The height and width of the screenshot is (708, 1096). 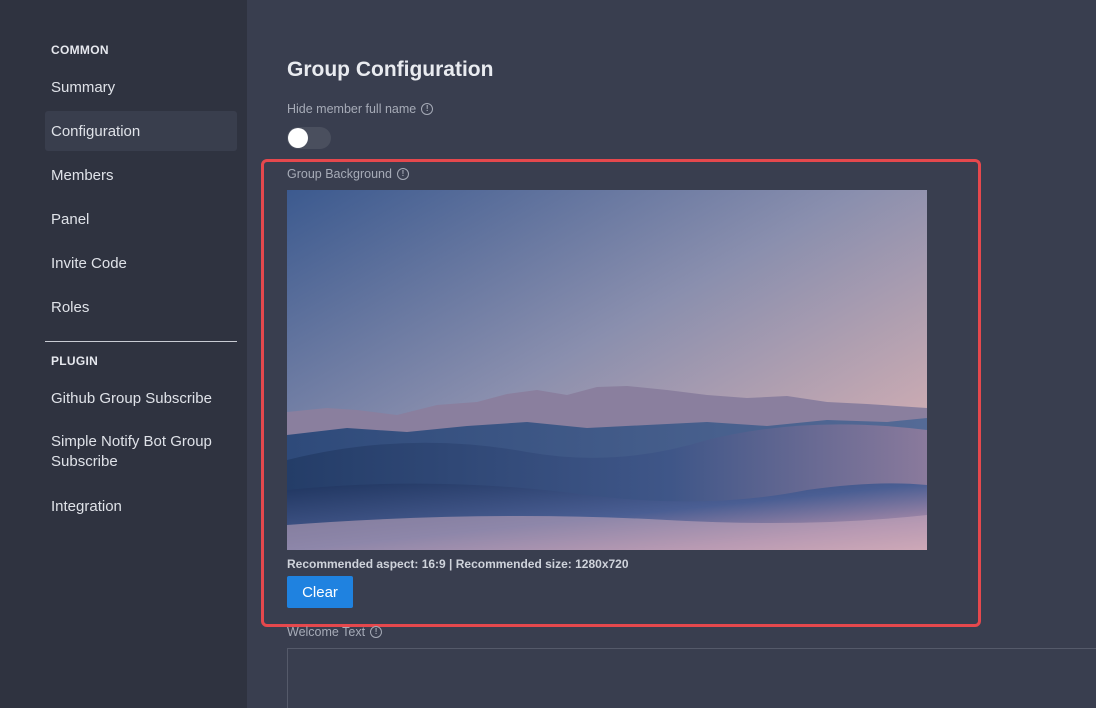 What do you see at coordinates (390, 69) in the screenshot?
I see `page-title: Group Configuration` at bounding box center [390, 69].